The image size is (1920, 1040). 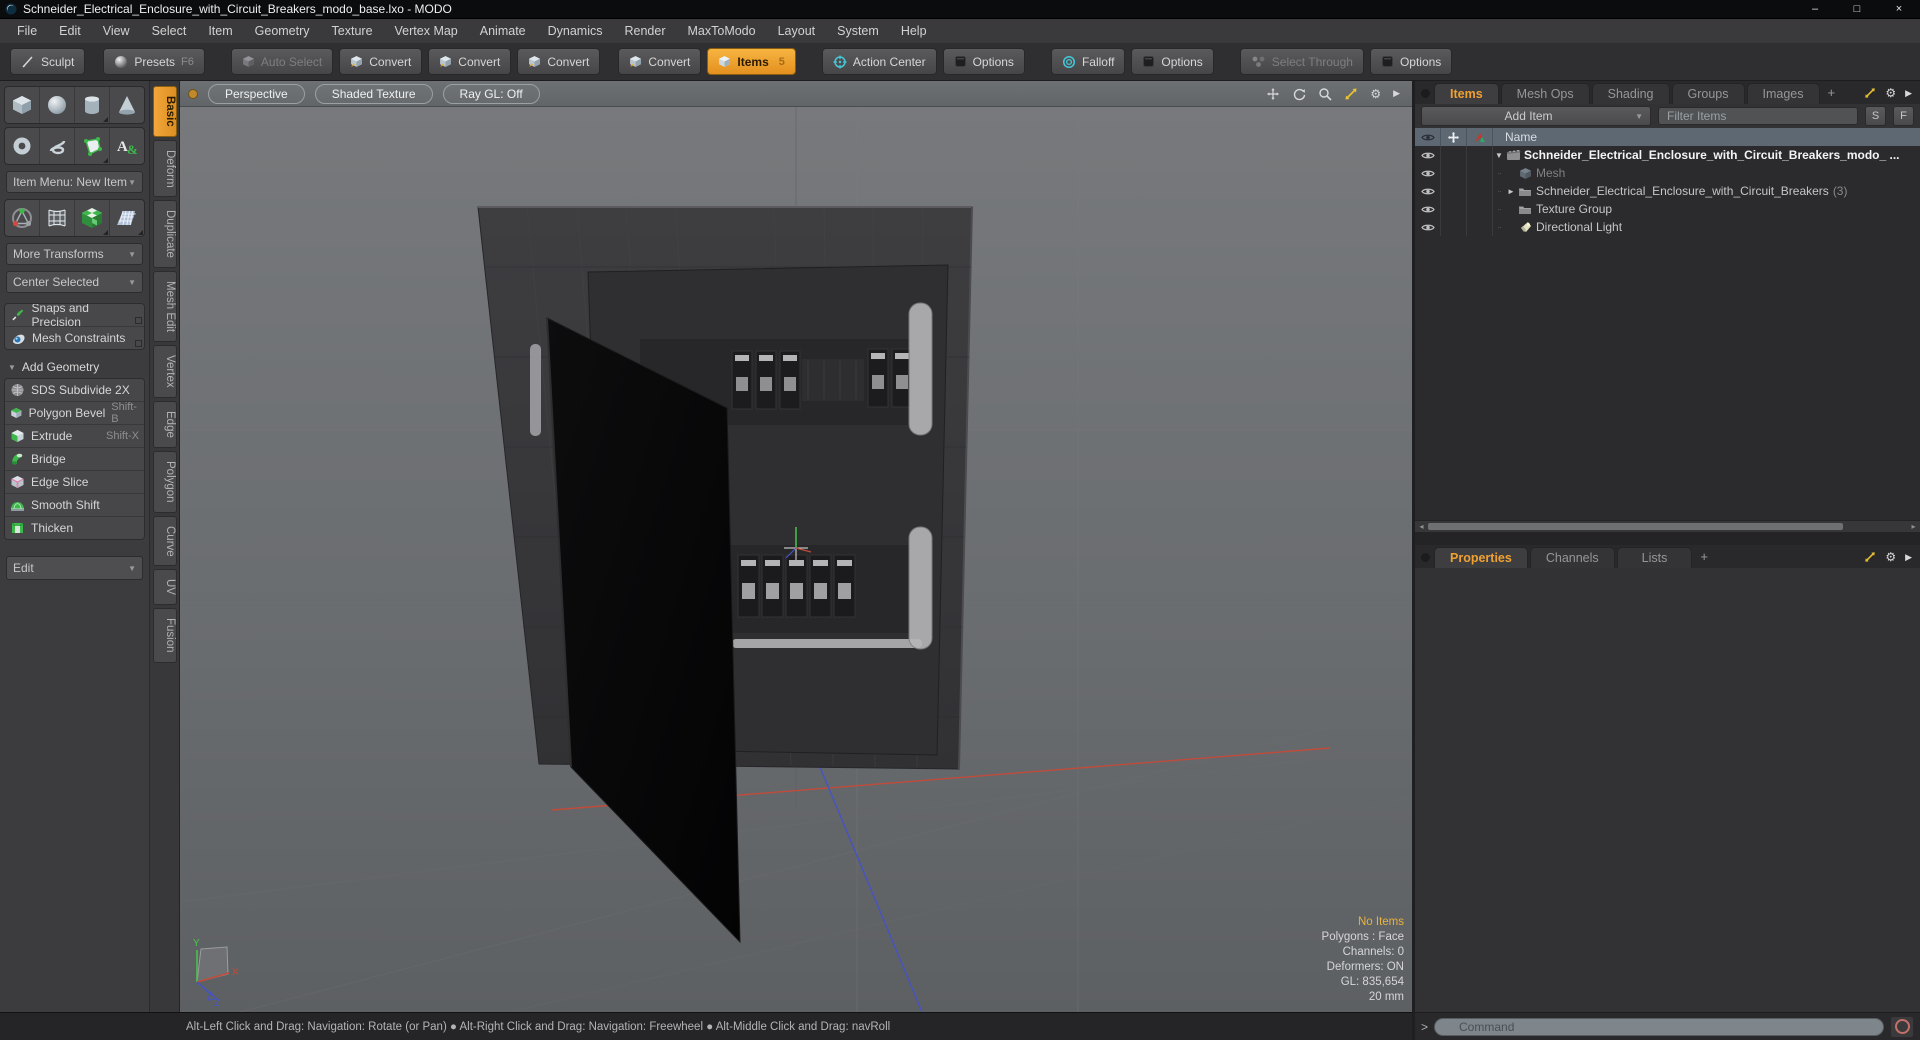 What do you see at coordinates (256, 93) in the screenshot?
I see `camera-mode-button: Perspective` at bounding box center [256, 93].